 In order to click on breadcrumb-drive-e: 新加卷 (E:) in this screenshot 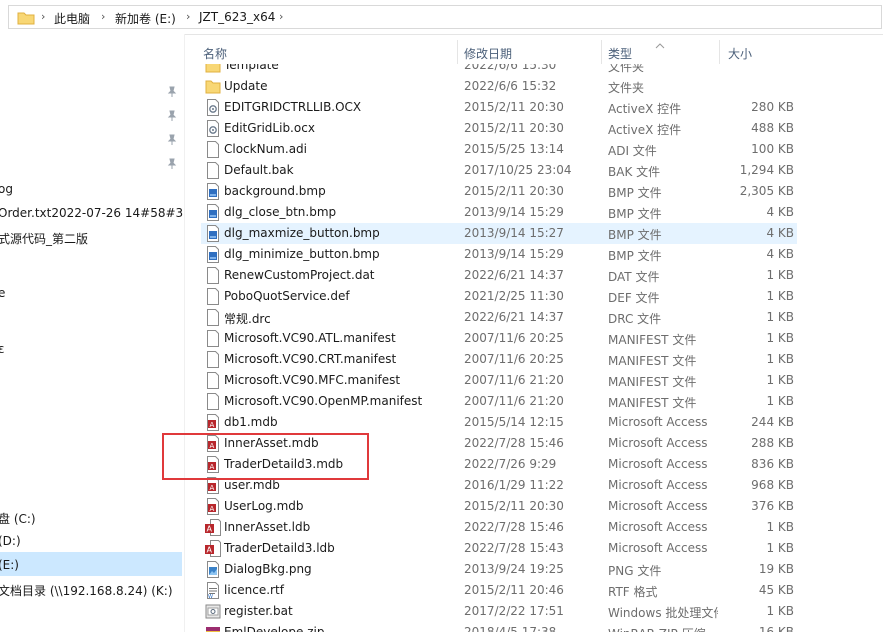, I will do `click(145, 18)`.